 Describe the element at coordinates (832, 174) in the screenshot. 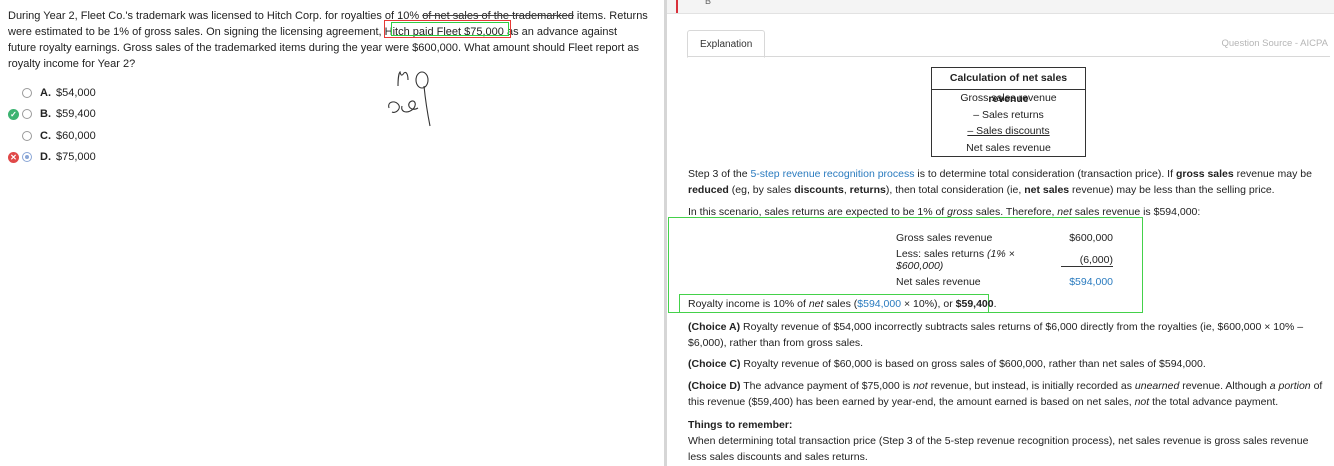

I see `revenue-process-link: 5-step revenue recognition process` at that location.